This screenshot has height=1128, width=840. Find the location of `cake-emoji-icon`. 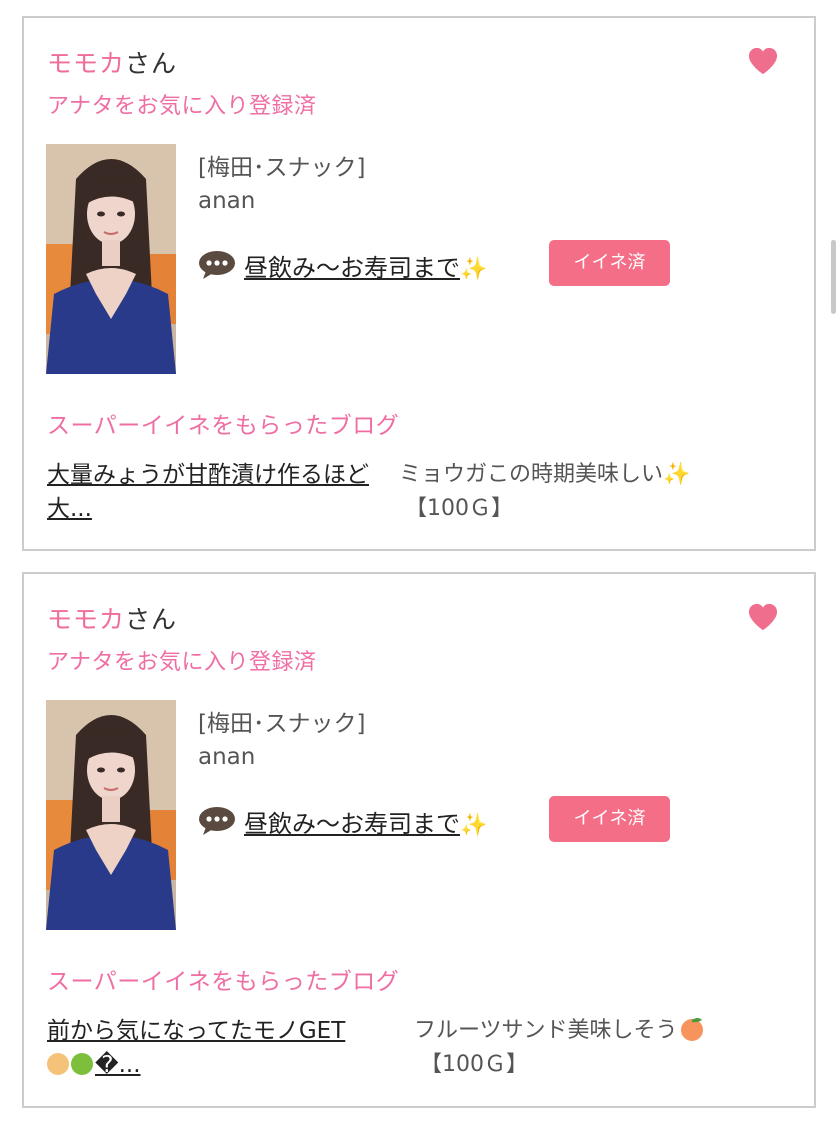

cake-emoji-icon is located at coordinates (58, 1064).